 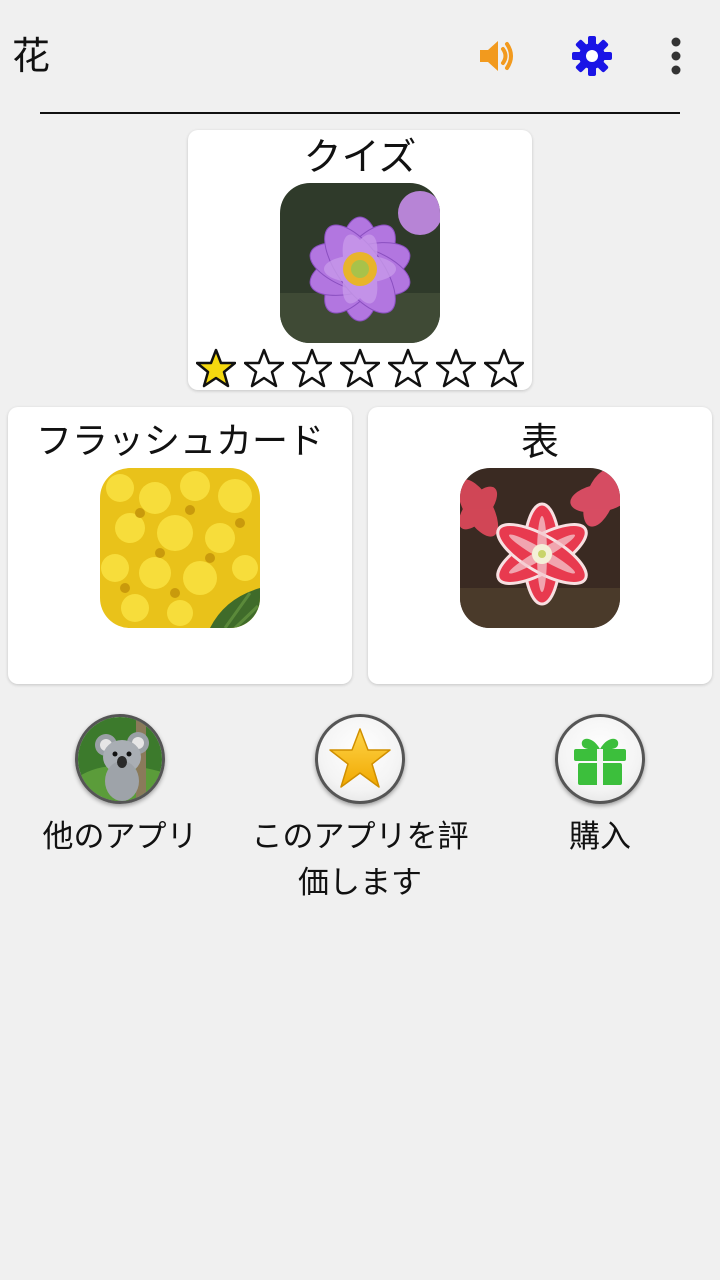 I want to click on anemone-flower-image, so click(x=360, y=263).